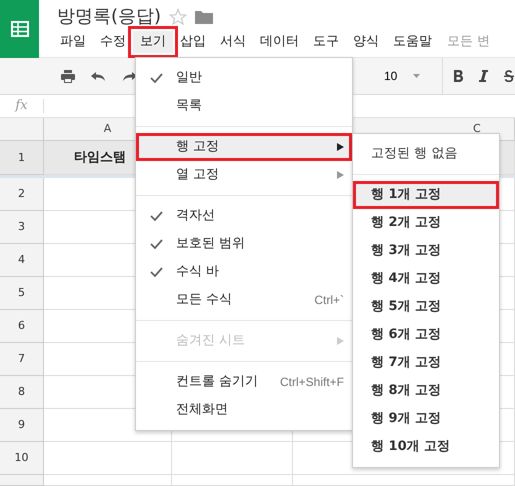 This screenshot has width=515, height=486. I want to click on menu-item: 수식 바, so click(244, 272).